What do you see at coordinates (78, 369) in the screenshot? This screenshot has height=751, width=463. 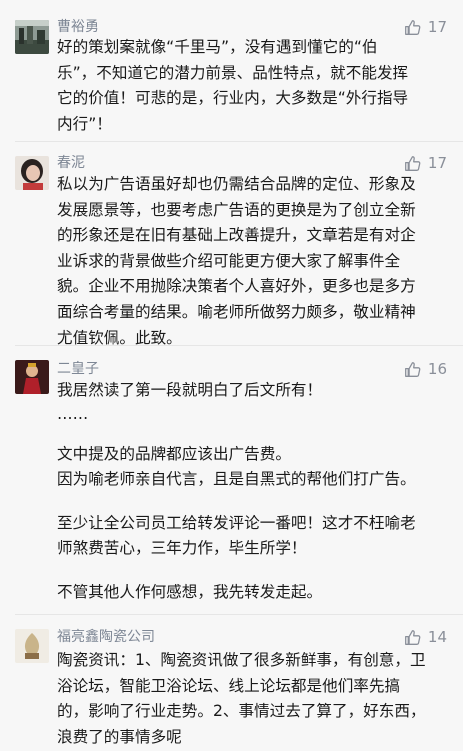 I see `comment-author: 二皇子` at bounding box center [78, 369].